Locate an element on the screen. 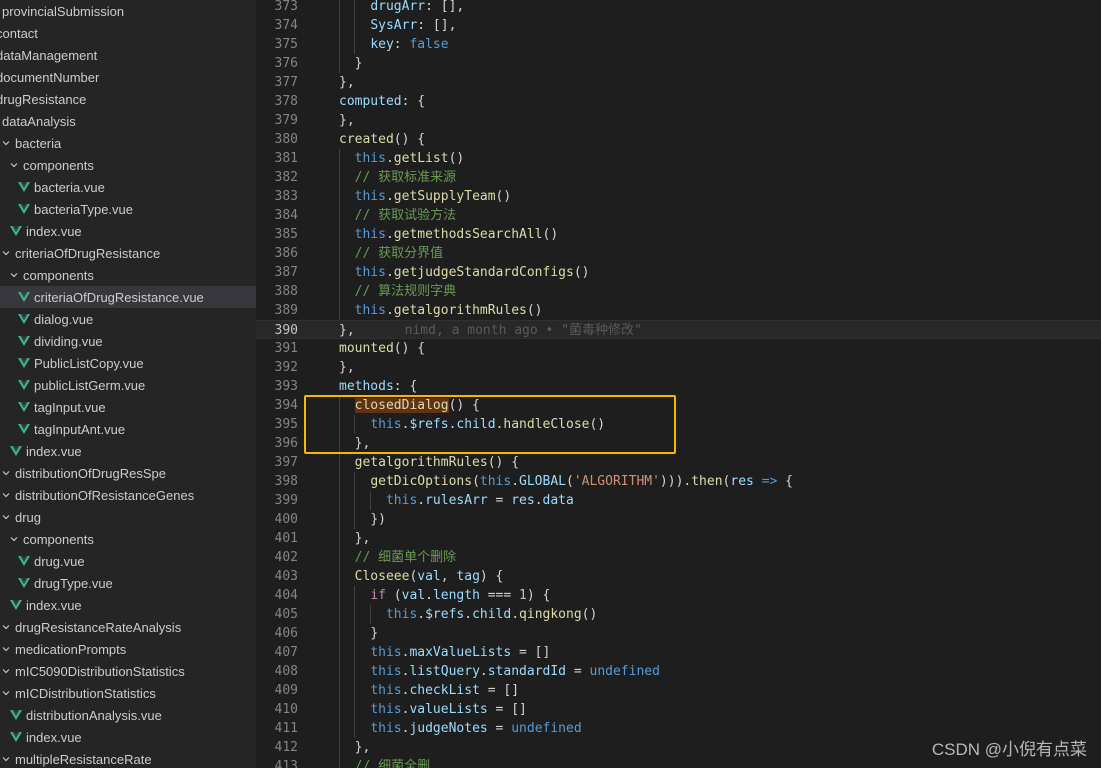 The image size is (1101, 768). code-line: 403 Closeee(val, tag) { is located at coordinates (678, 576).